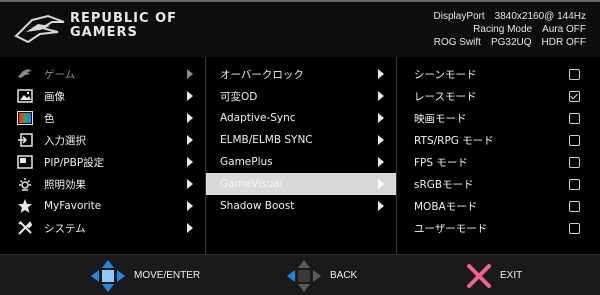  I want to click on footer: MOVE/ENTER BACK EXIT, so click(300, 274).